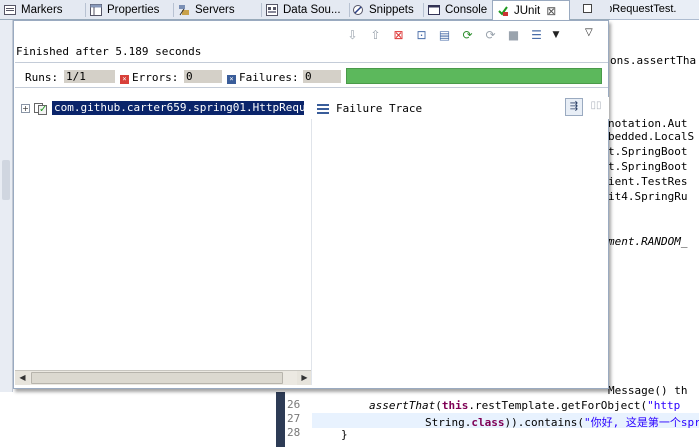 The width and height of the screenshot is (699, 447). What do you see at coordinates (25, 108) in the screenshot?
I see `expand-icon: +` at bounding box center [25, 108].